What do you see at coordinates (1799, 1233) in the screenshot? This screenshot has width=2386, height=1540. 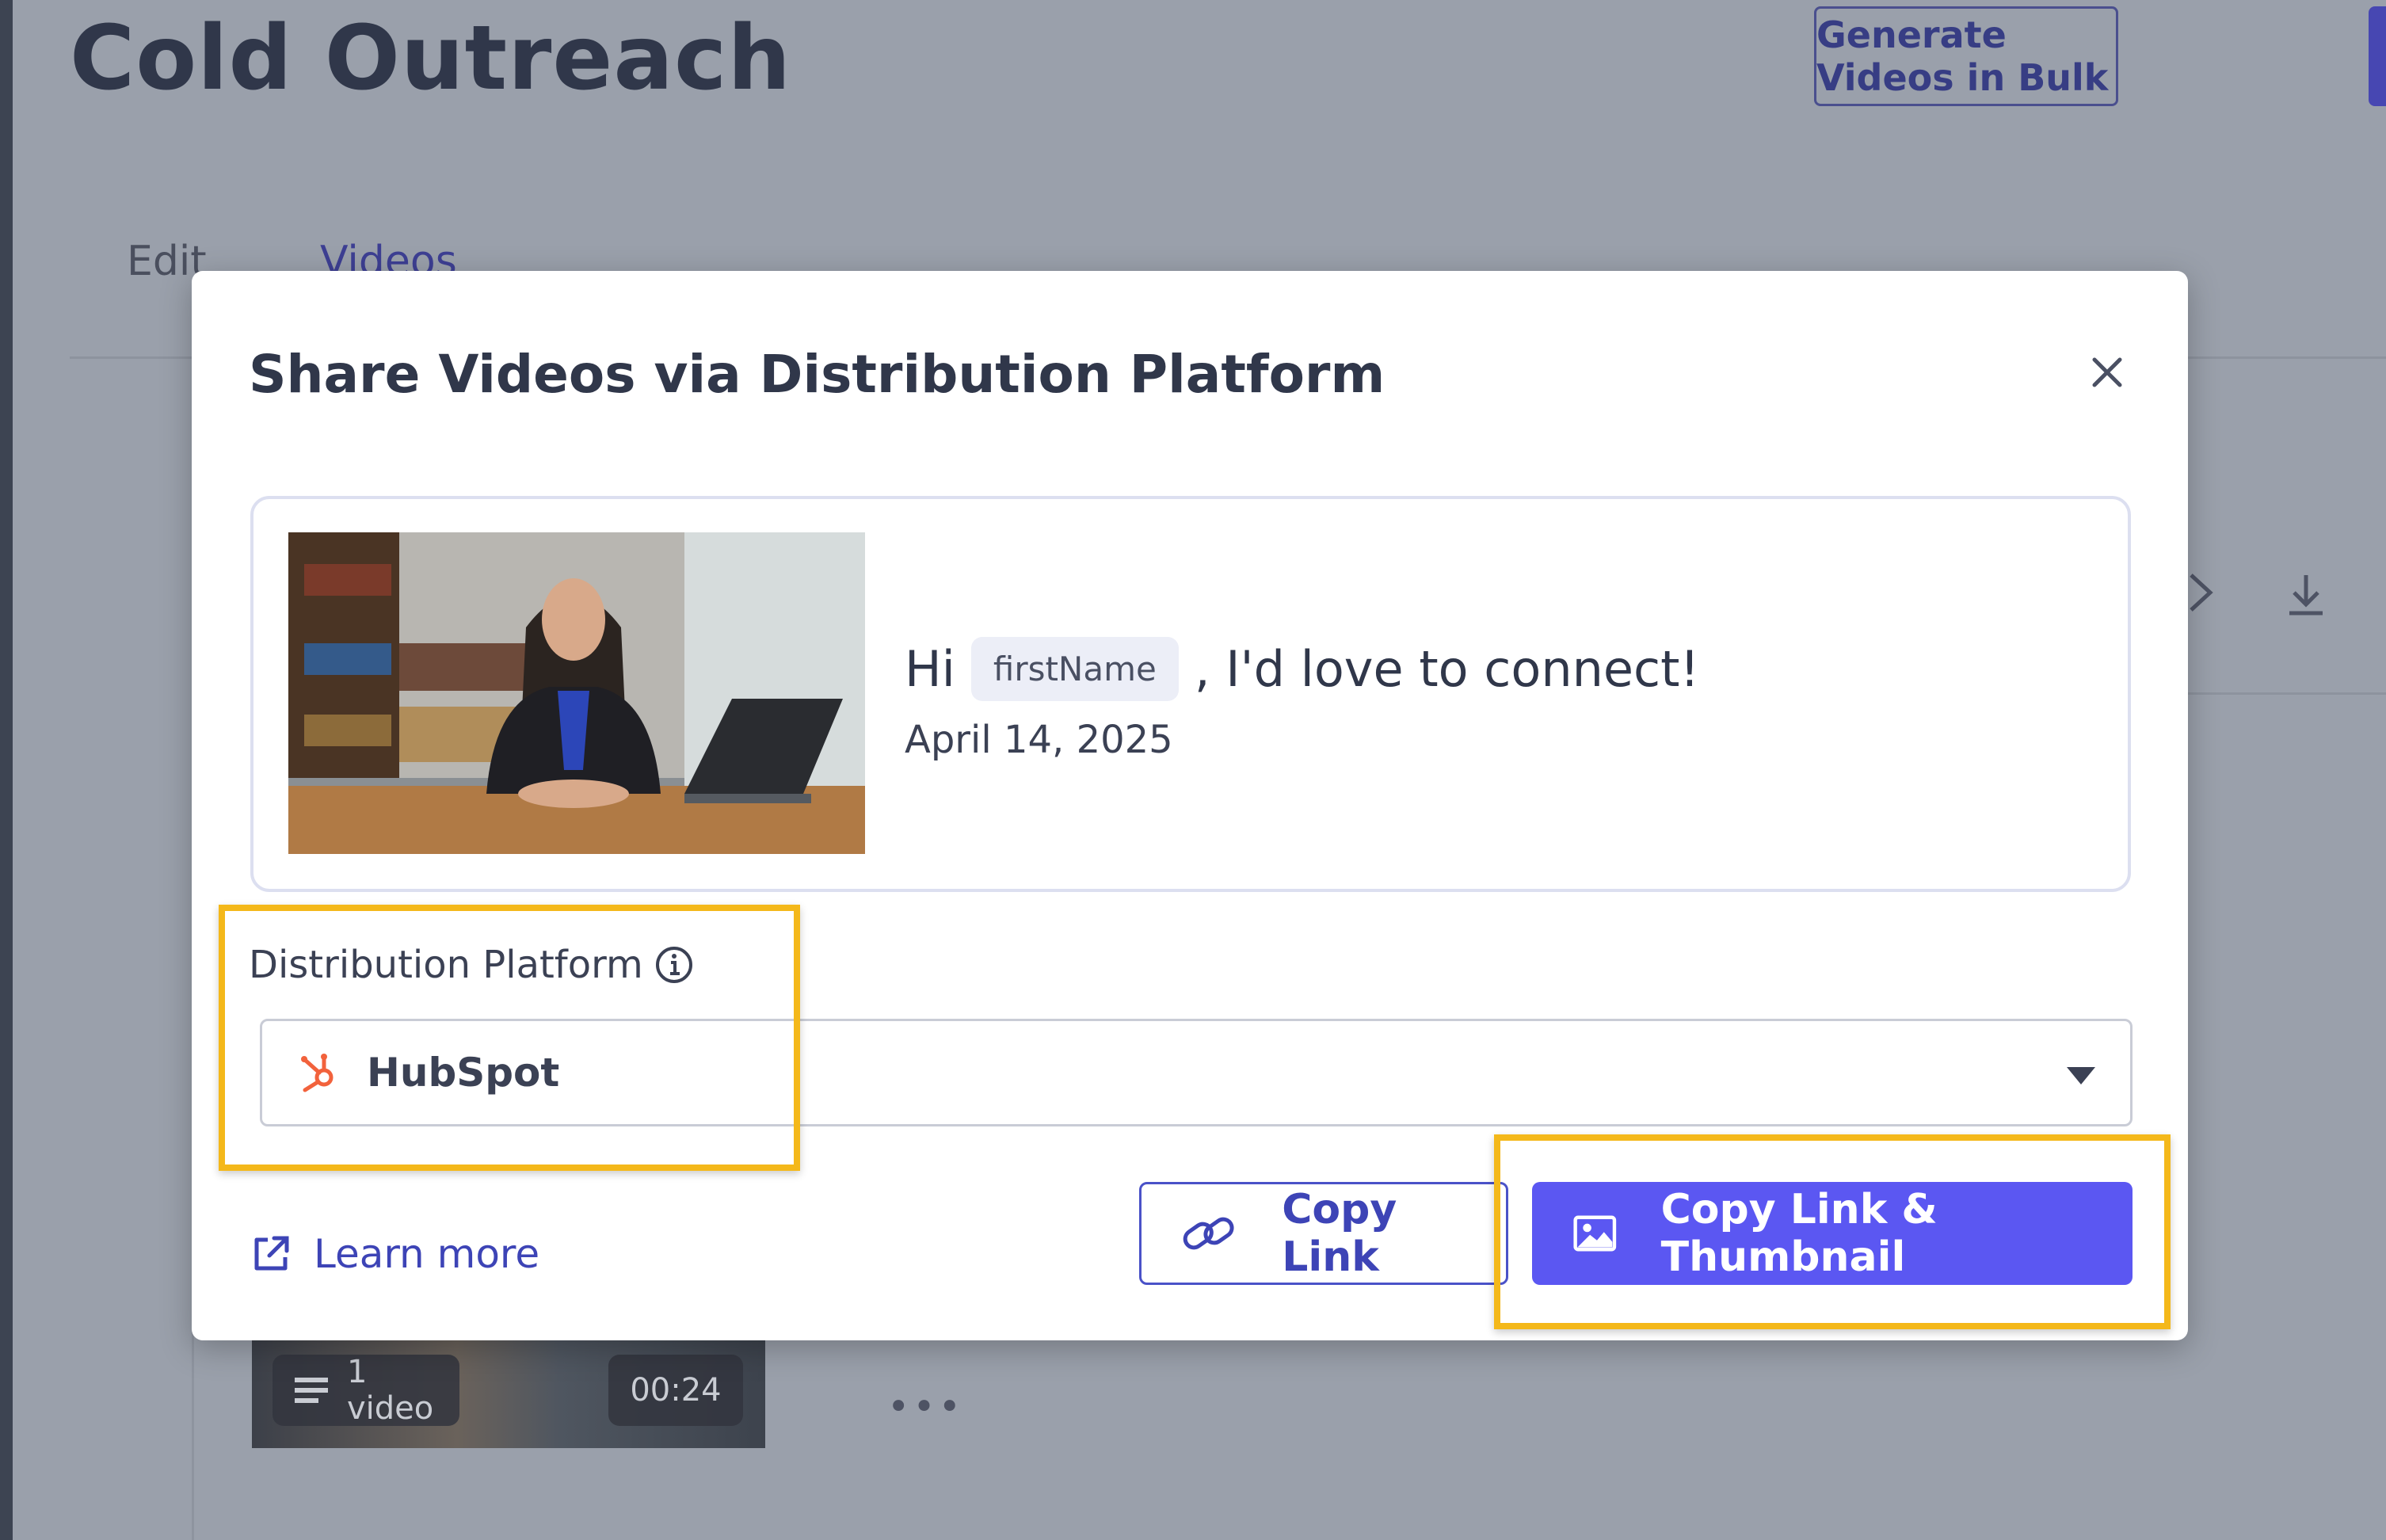 I see `copy-link-thumbnail-label: Copy Link & Thumbnail` at bounding box center [1799, 1233].